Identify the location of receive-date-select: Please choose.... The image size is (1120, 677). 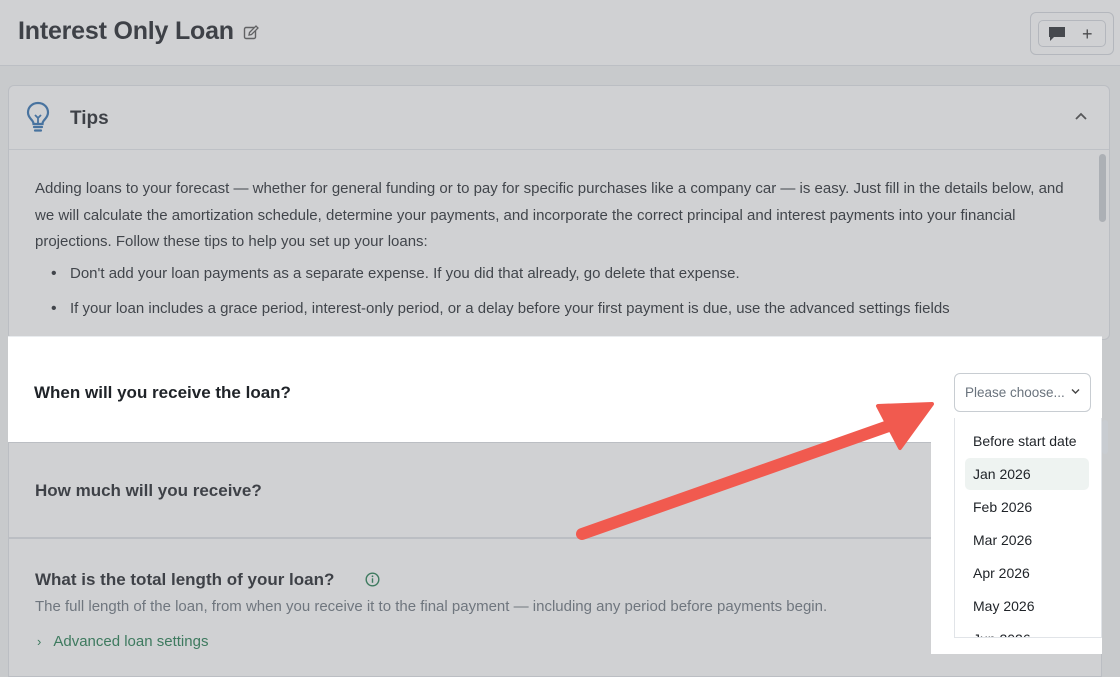
(1022, 392).